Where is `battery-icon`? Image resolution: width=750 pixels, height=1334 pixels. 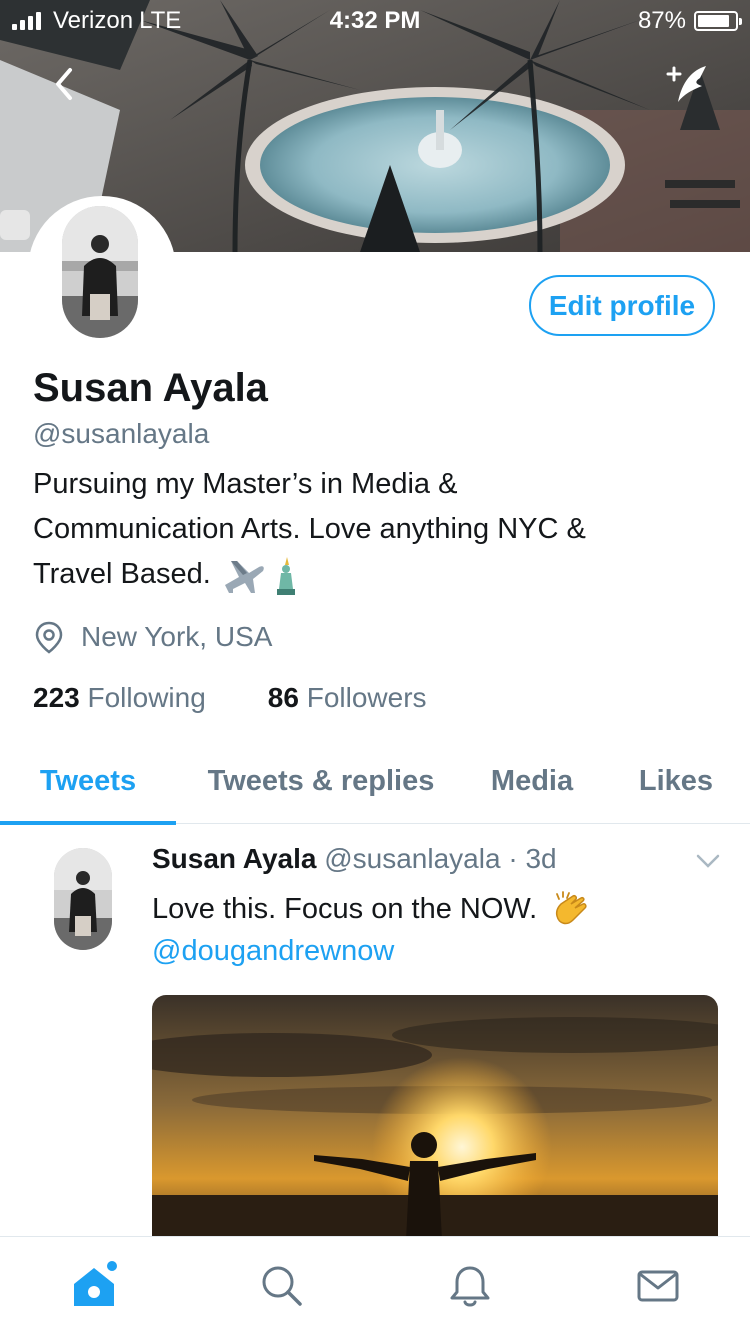 battery-icon is located at coordinates (718, 21).